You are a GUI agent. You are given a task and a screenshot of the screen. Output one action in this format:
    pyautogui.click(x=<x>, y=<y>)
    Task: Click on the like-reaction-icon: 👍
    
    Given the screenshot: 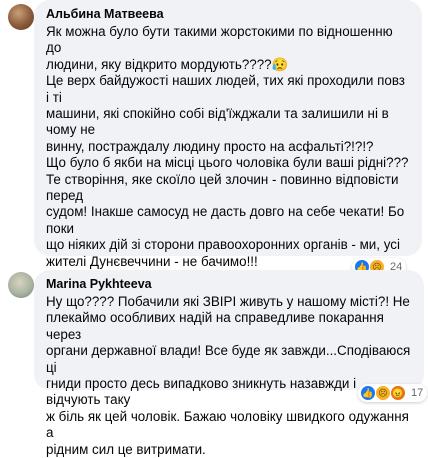 What is the action you would take?
    pyautogui.click(x=368, y=393)
    